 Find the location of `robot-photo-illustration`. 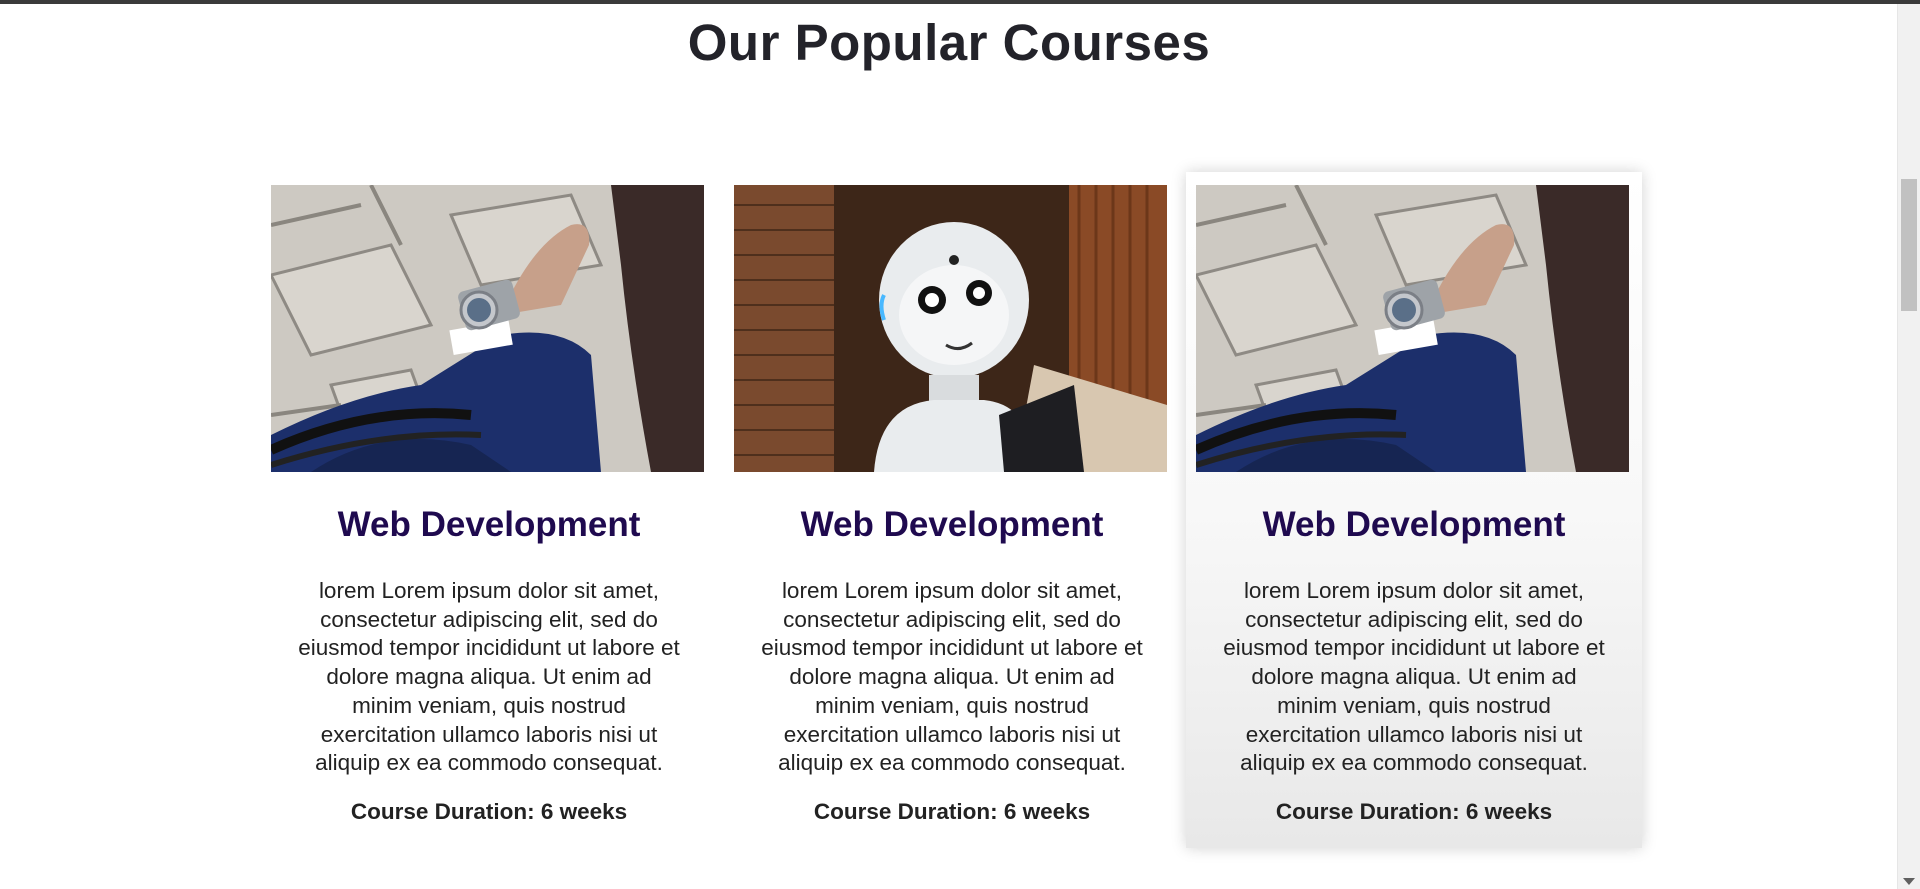

robot-photo-illustration is located at coordinates (950, 328).